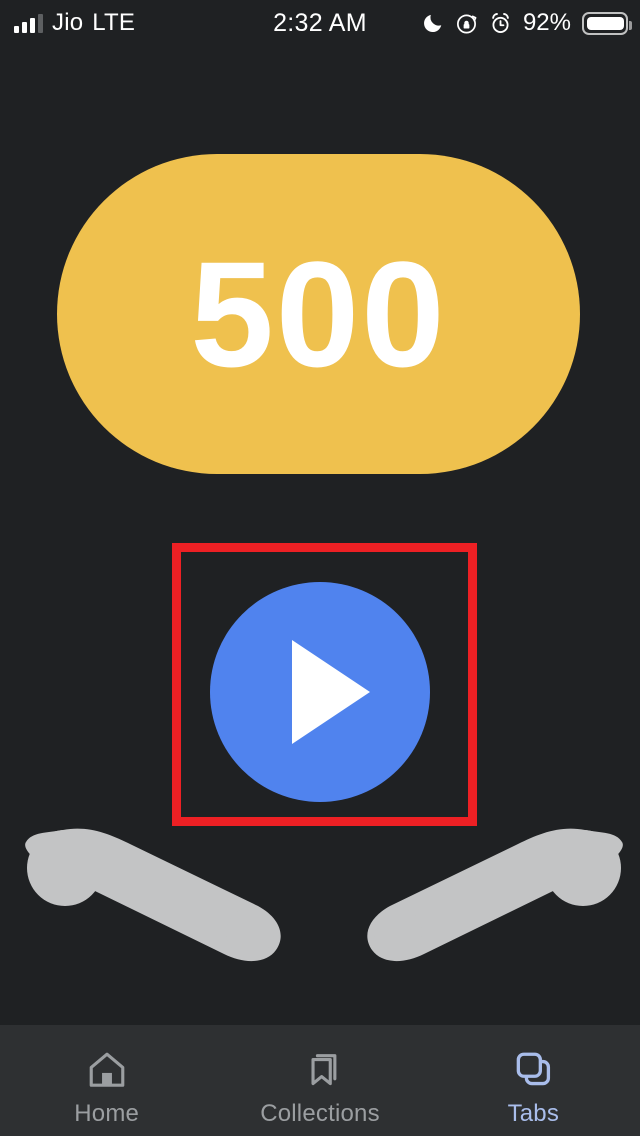 This screenshot has height=1136, width=640. I want to click on nav-item-tabs: Tabs, so click(533, 1076).